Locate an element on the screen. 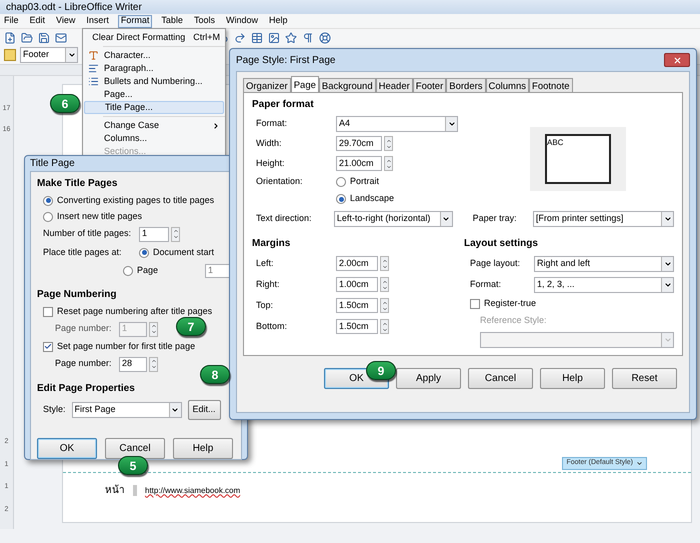 This screenshot has height=543, width=700. field-label: Orientation: is located at coordinates (279, 181).